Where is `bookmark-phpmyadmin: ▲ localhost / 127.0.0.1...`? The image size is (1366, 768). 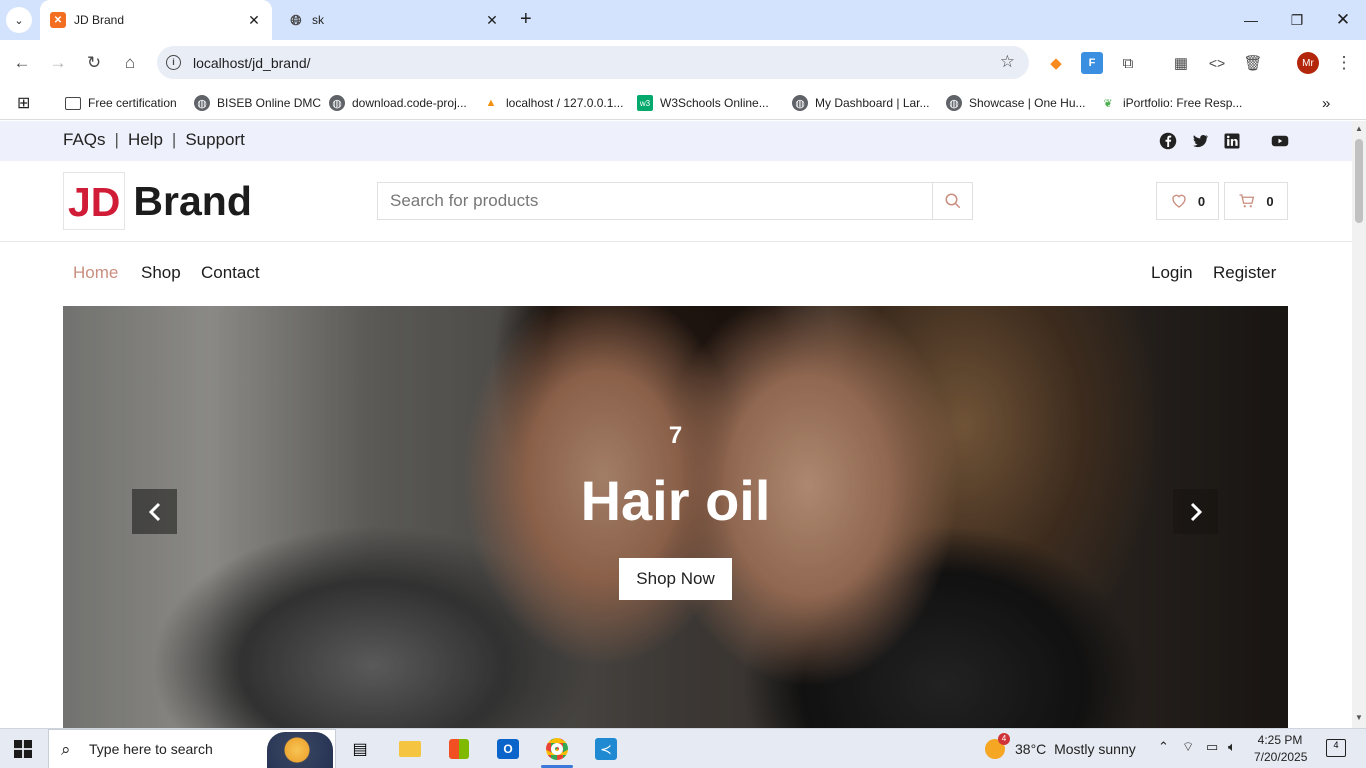
bookmark-phpmyadmin: ▲ localhost / 127.0.0.1... is located at coordinates (553, 103).